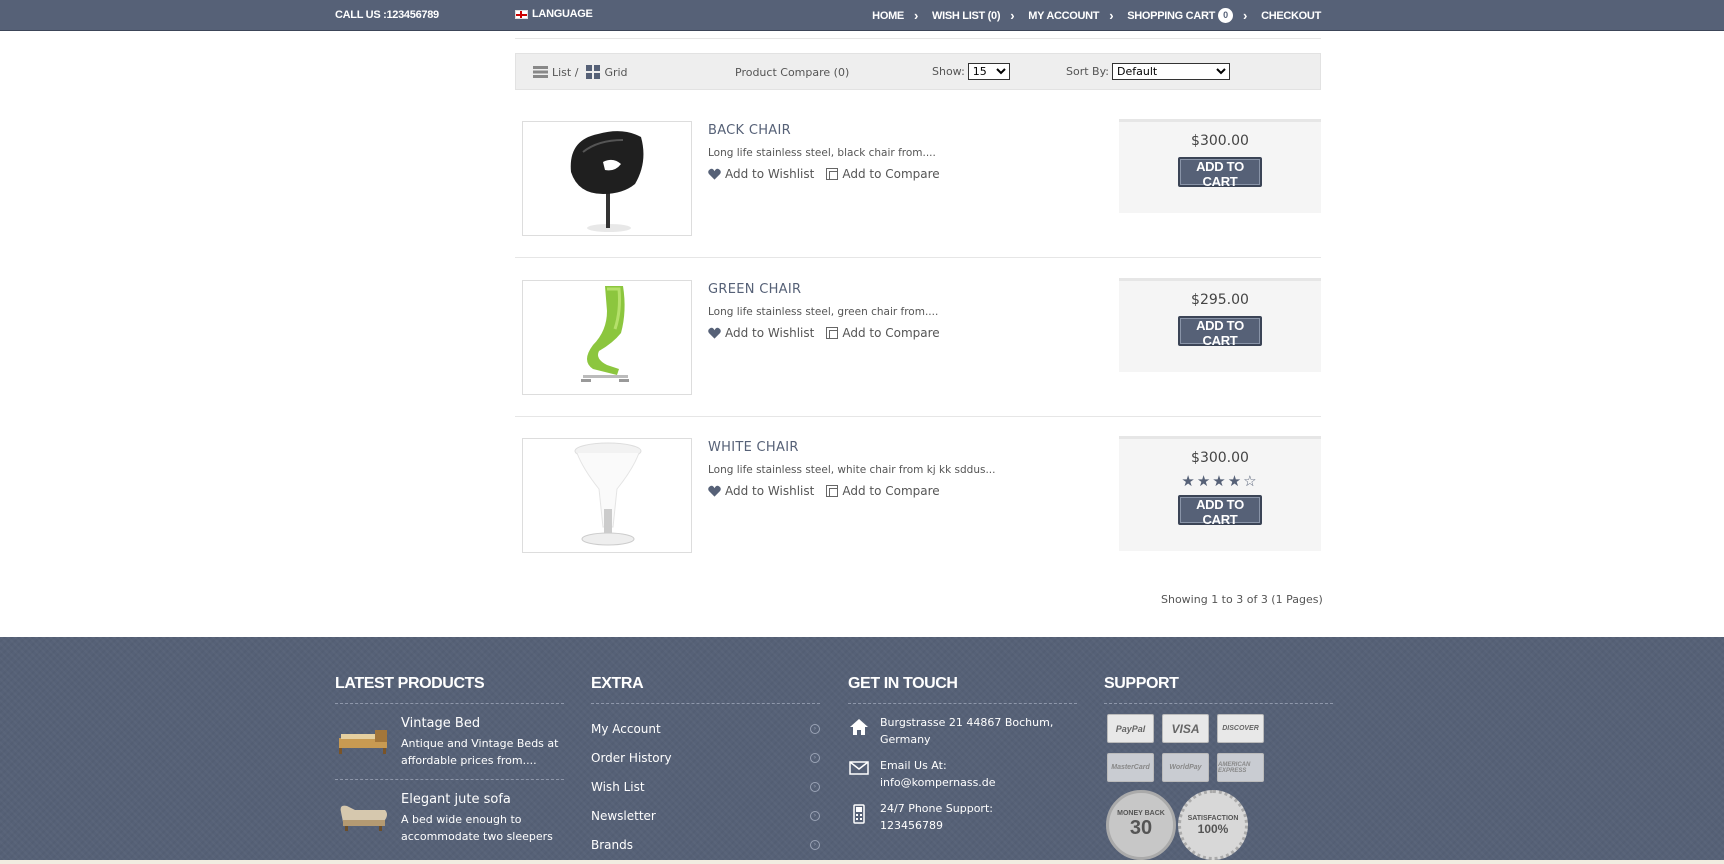  I want to click on grid-view-icon, so click(593, 72).